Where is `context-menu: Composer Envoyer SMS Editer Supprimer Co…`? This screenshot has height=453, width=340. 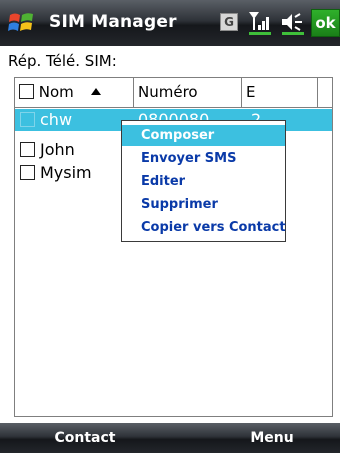 context-menu: Composer Envoyer SMS Editer Supprimer Co… is located at coordinates (203, 181).